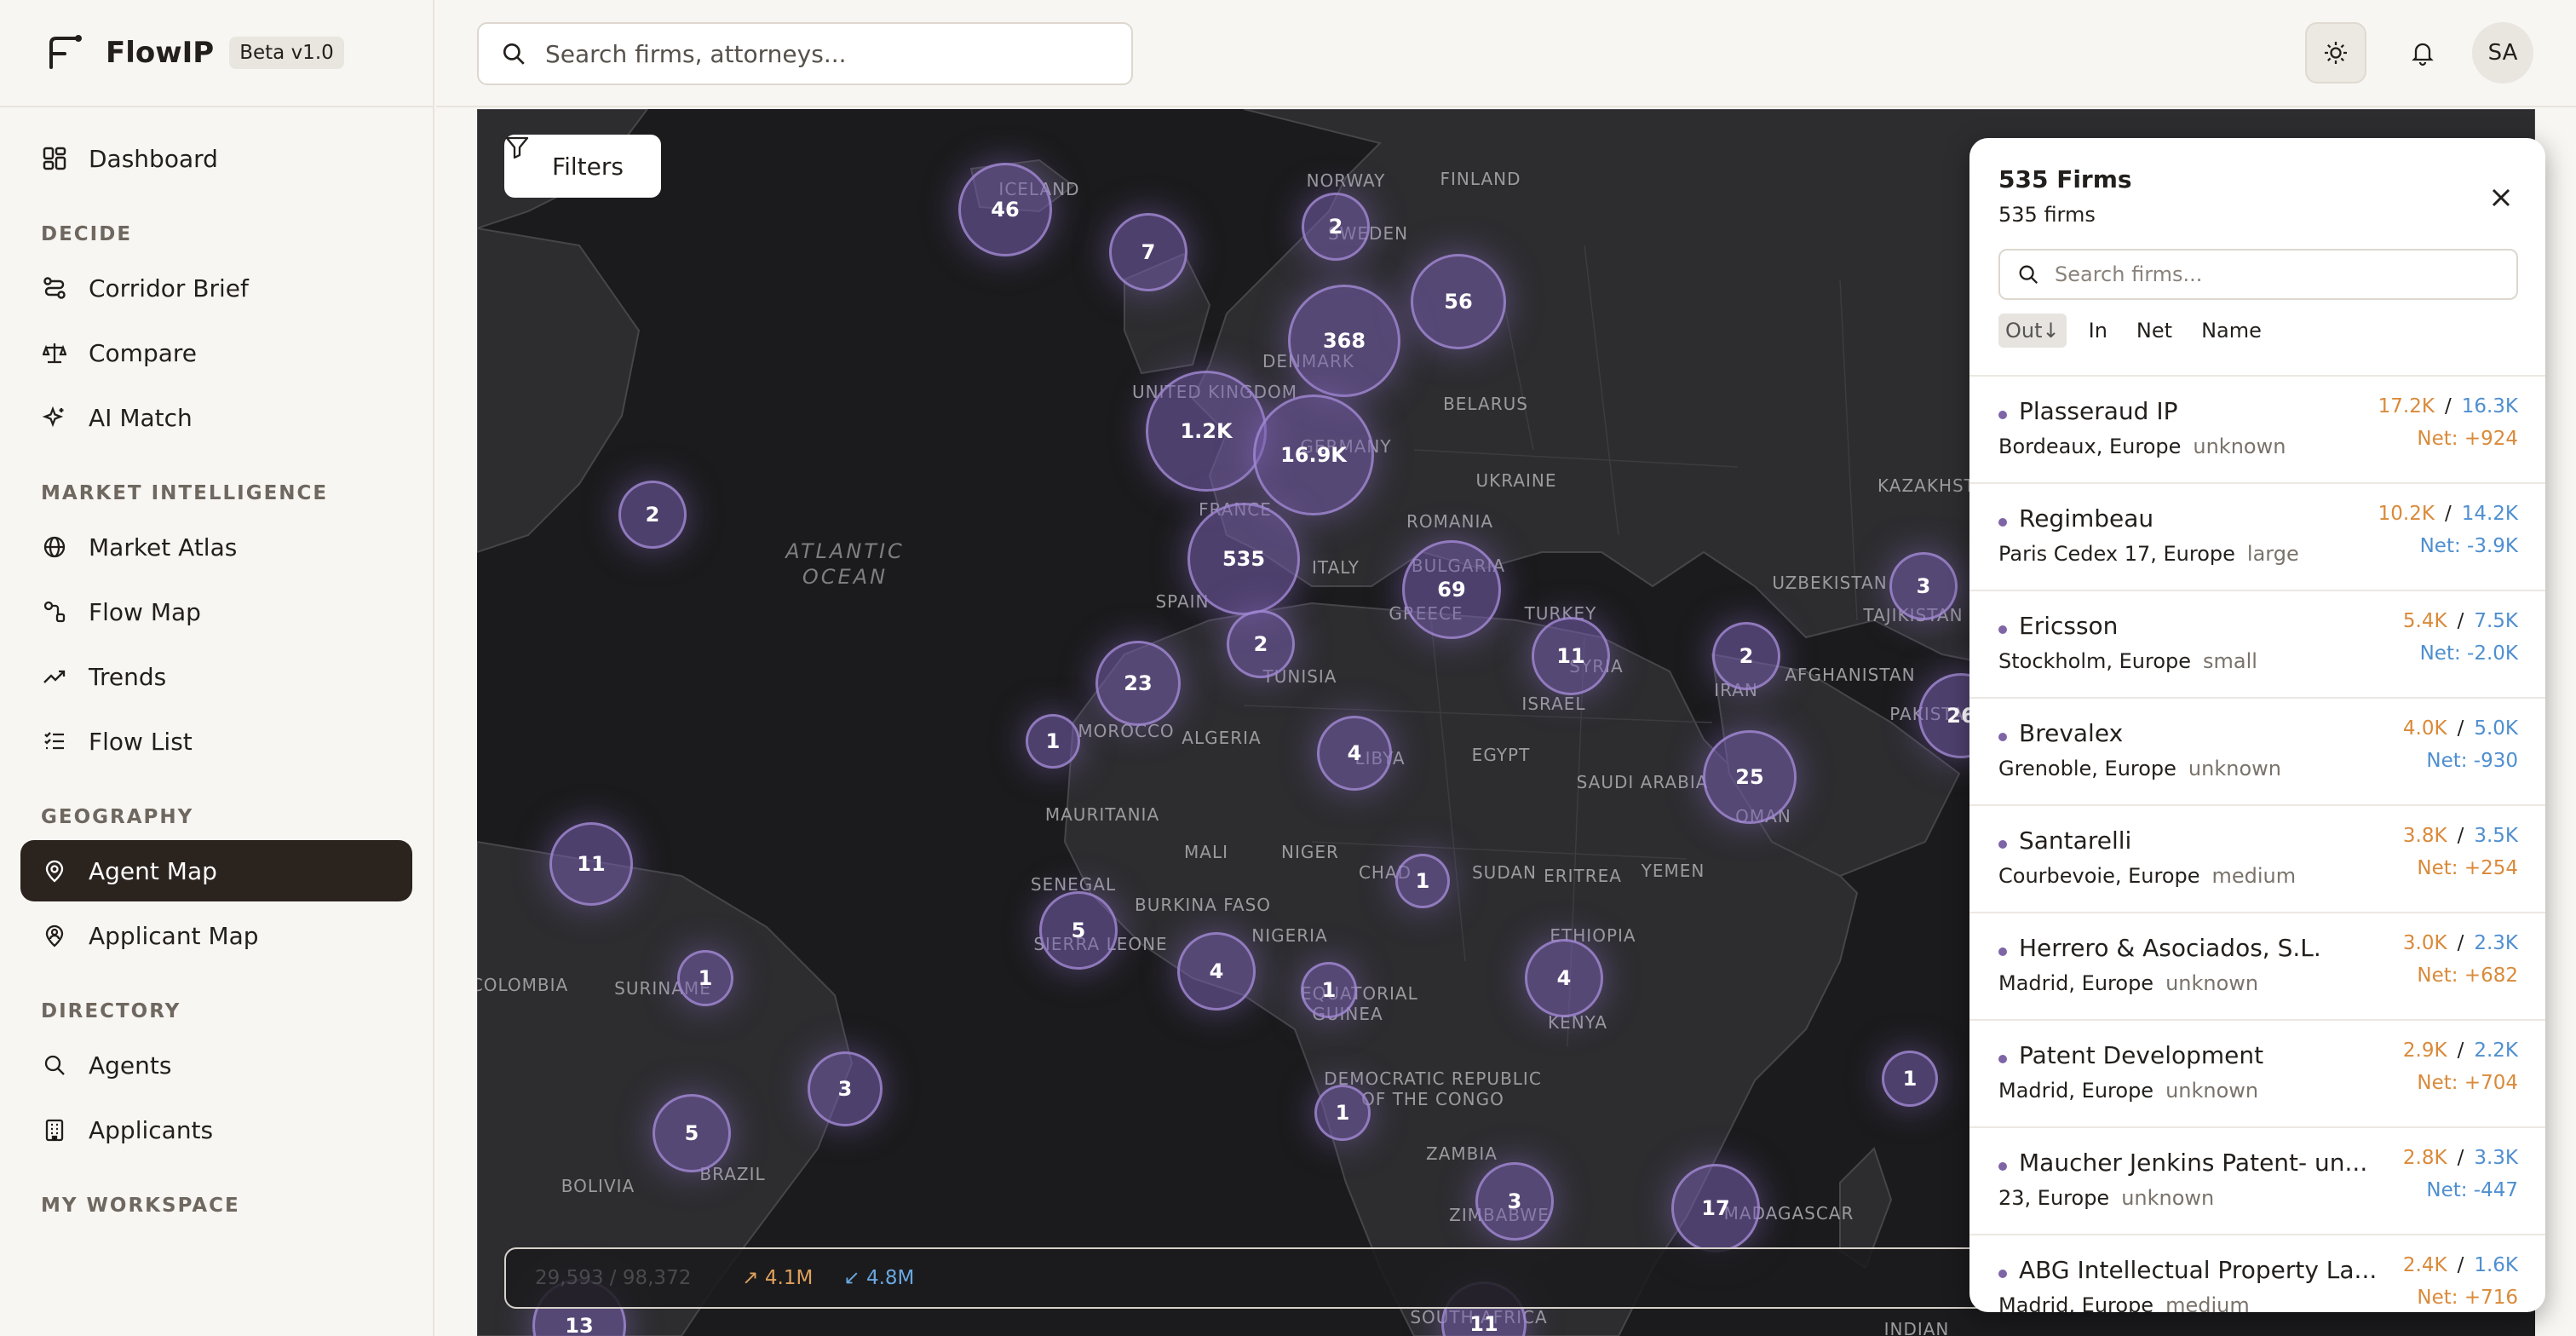 This screenshot has height=1336, width=2576. I want to click on country-label: UZBEKISTAN, so click(1830, 583).